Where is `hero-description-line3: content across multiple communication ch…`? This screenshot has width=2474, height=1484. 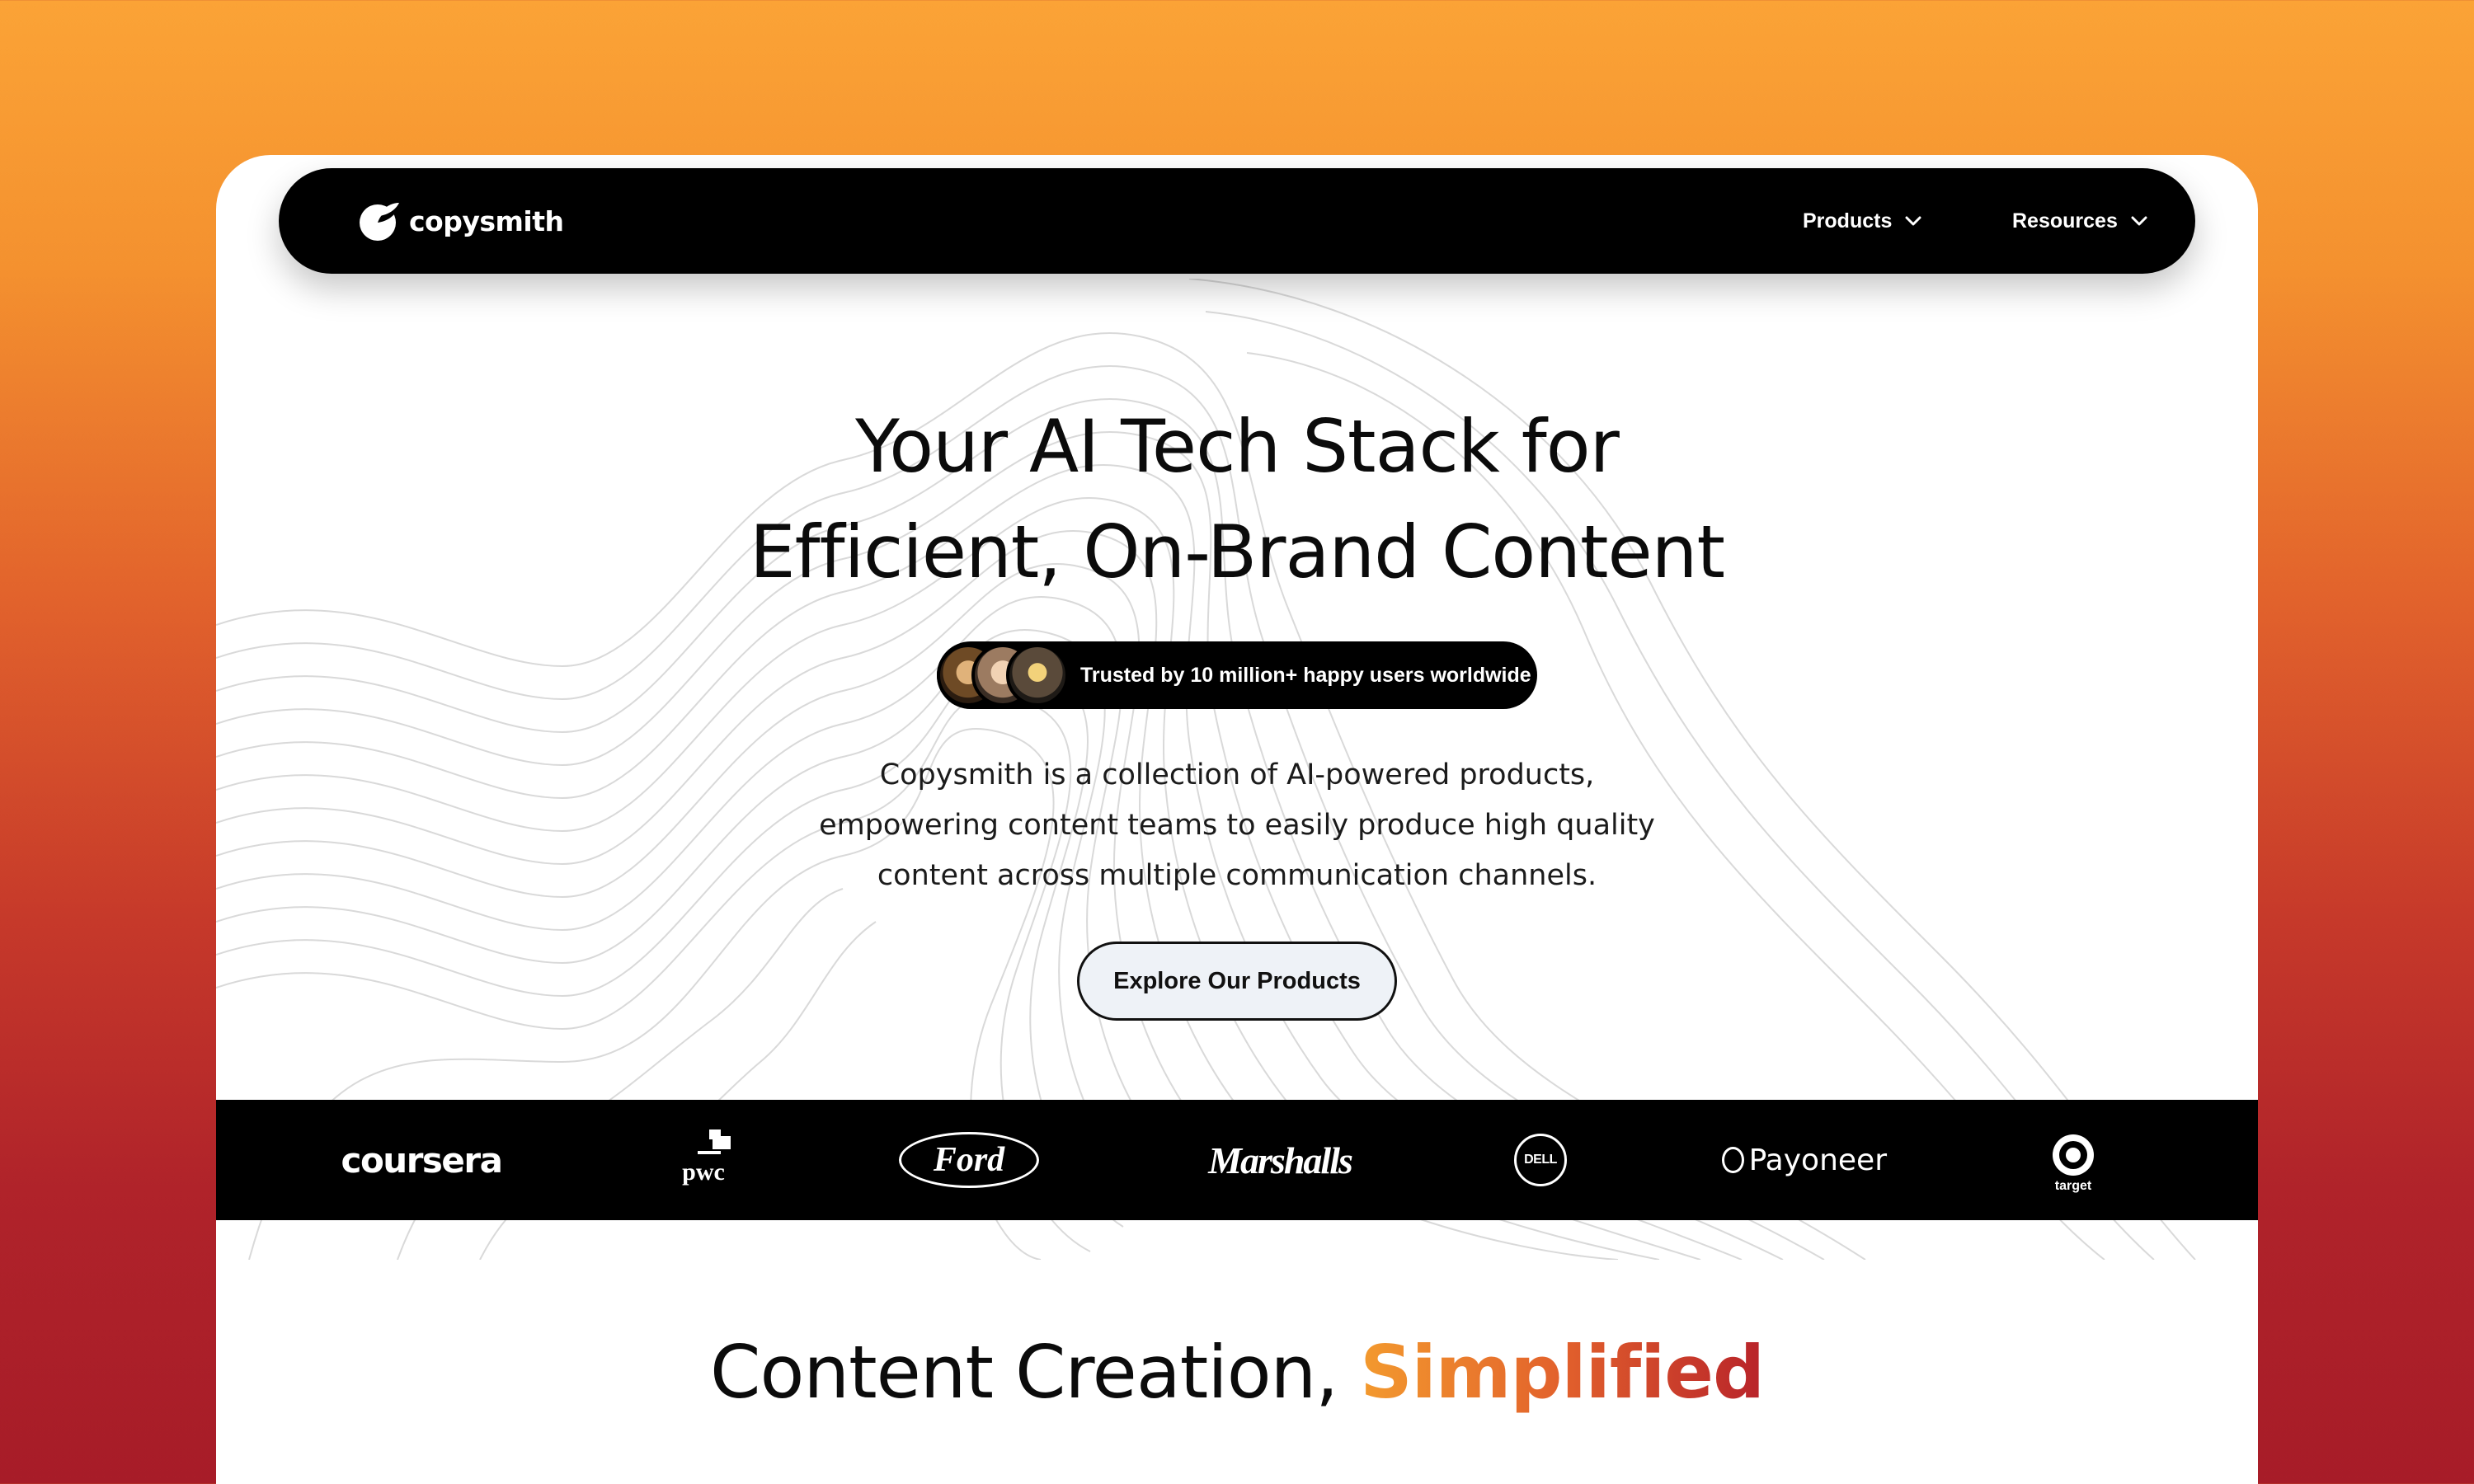
hero-description-line3: content across multiple communication ch… is located at coordinates (1237, 876).